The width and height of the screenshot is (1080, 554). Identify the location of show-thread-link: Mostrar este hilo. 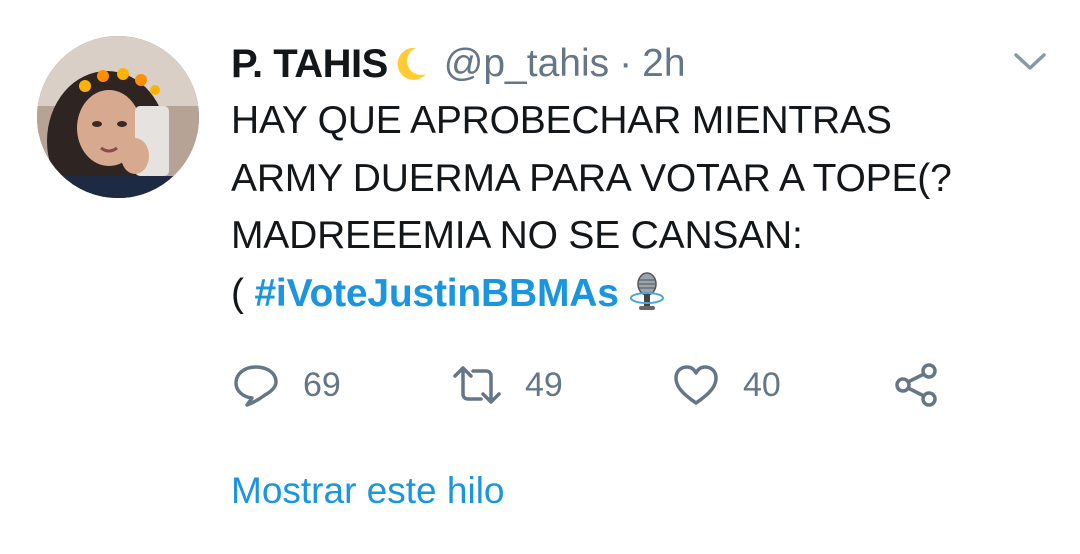
(368, 491).